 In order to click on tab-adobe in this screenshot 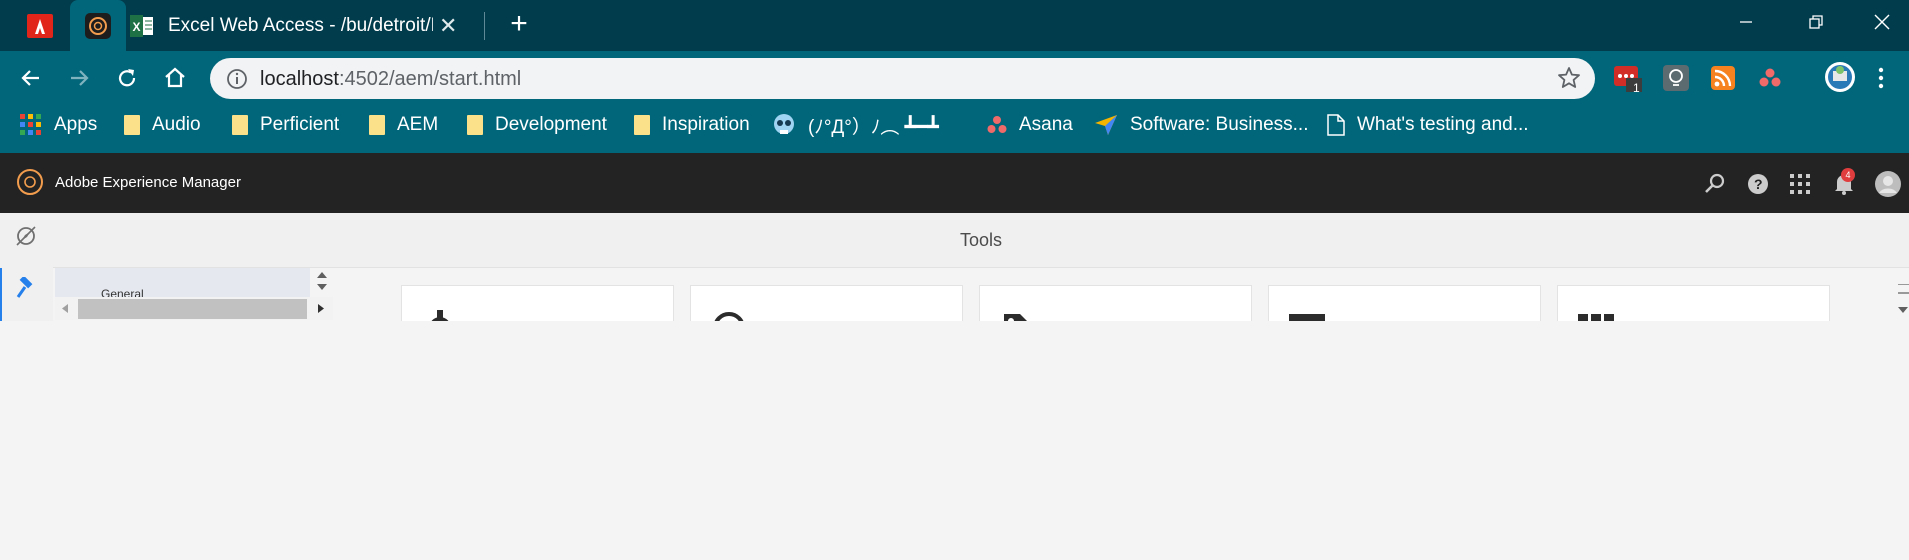, I will do `click(40, 25)`.